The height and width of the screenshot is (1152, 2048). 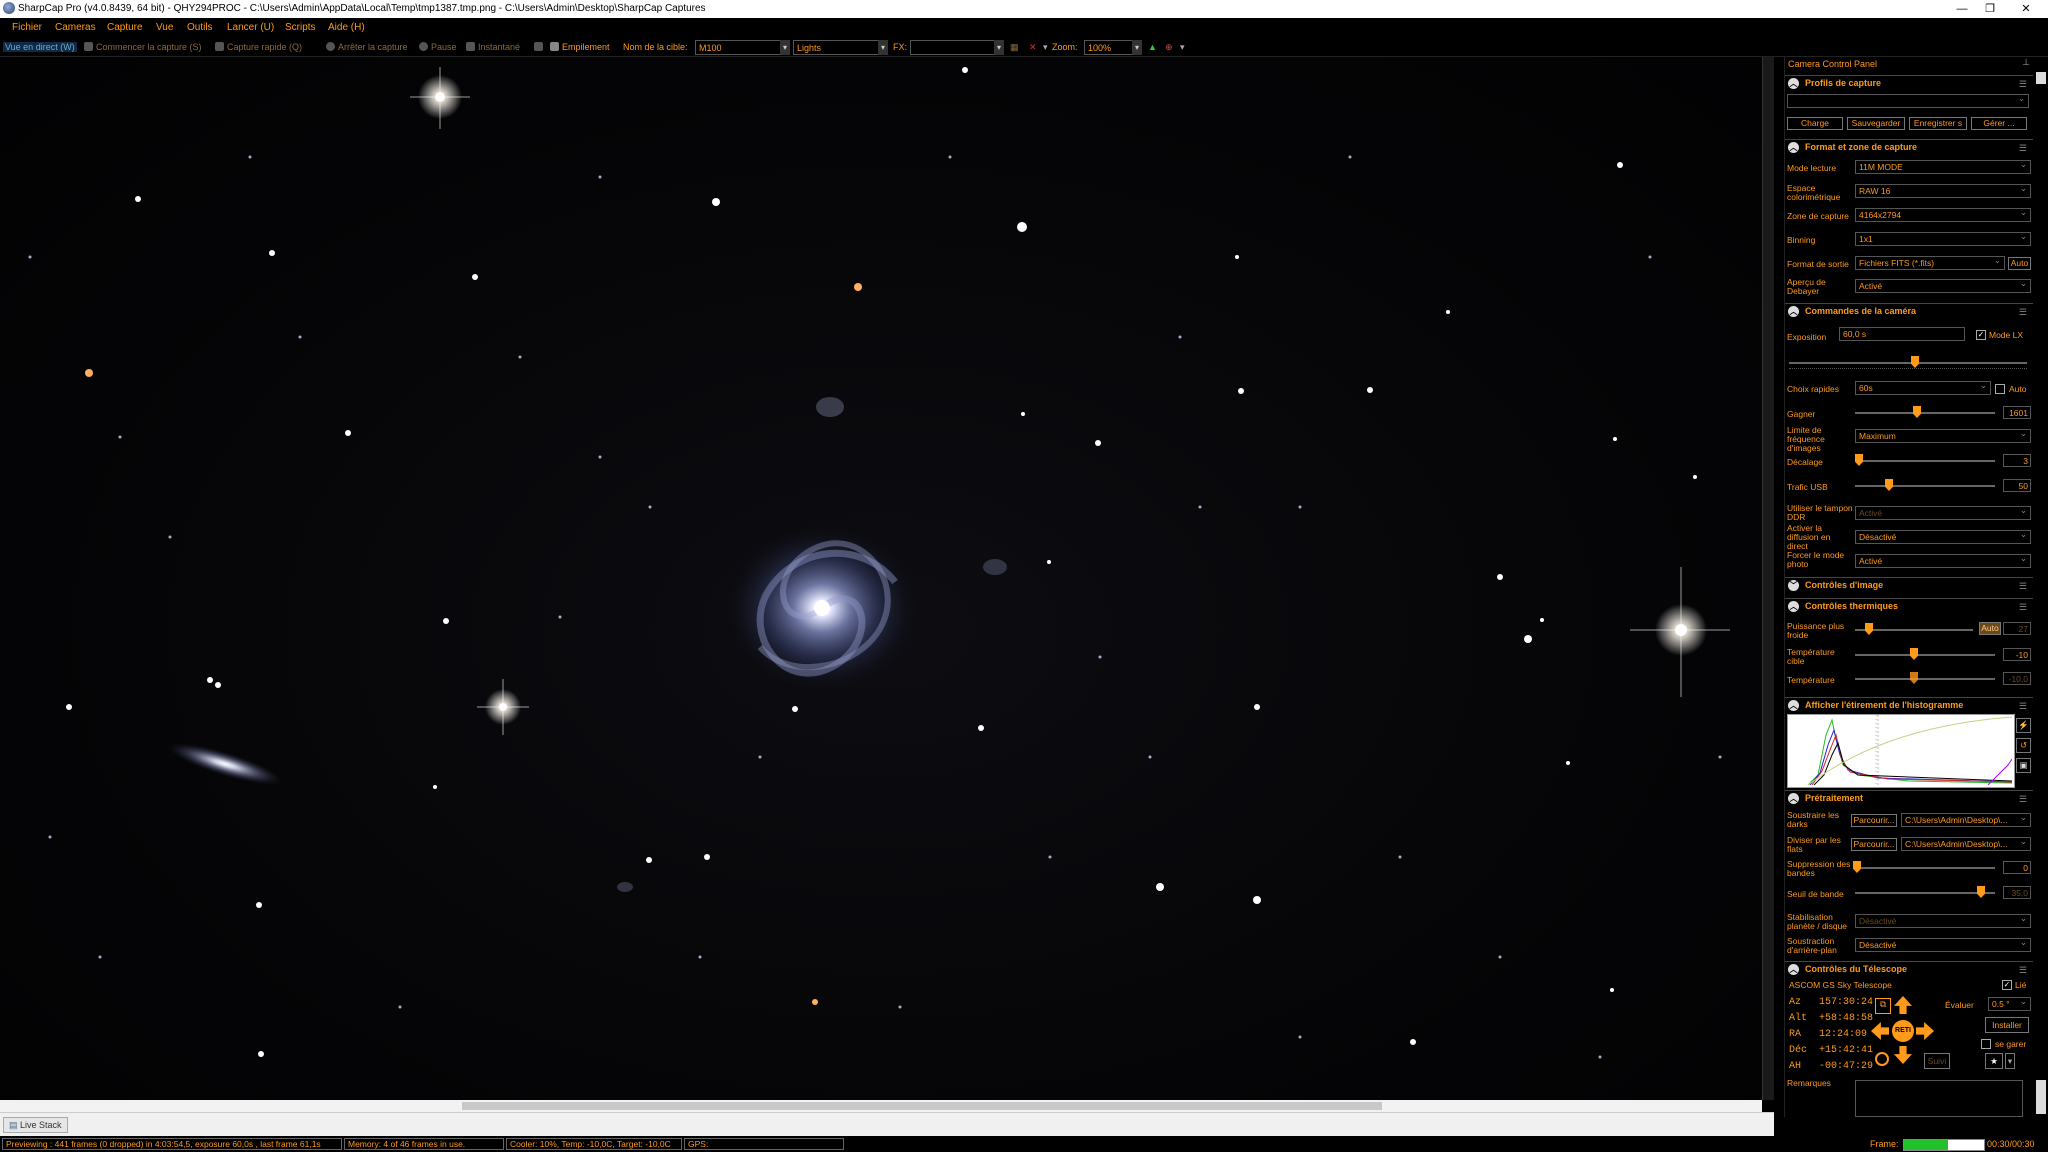 I want to click on gain-slider-track, so click(x=1925, y=413).